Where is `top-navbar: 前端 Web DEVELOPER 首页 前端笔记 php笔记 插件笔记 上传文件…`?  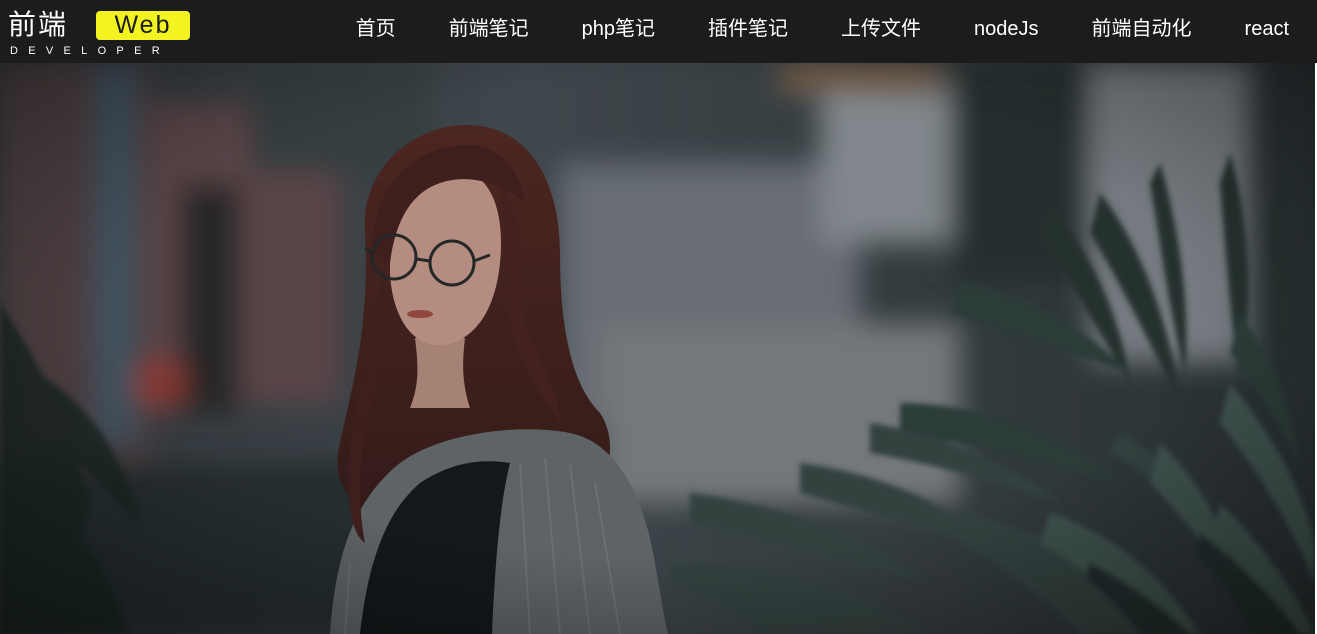
top-navbar: 前端 Web DEVELOPER 首页 前端笔记 php笔记 插件笔记 上传文件… is located at coordinates (658, 31).